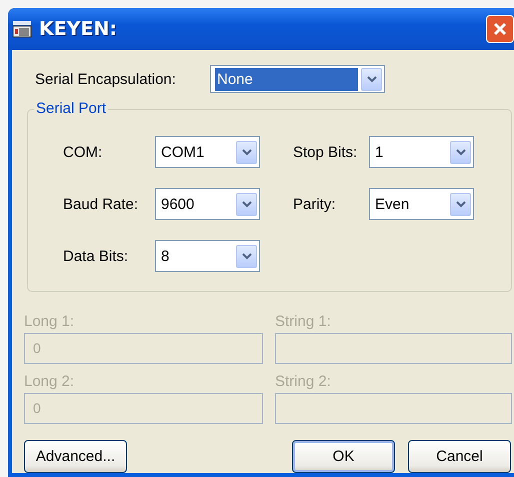 The image size is (514, 477). What do you see at coordinates (459, 456) in the screenshot?
I see `dialog-button: Cancel` at bounding box center [459, 456].